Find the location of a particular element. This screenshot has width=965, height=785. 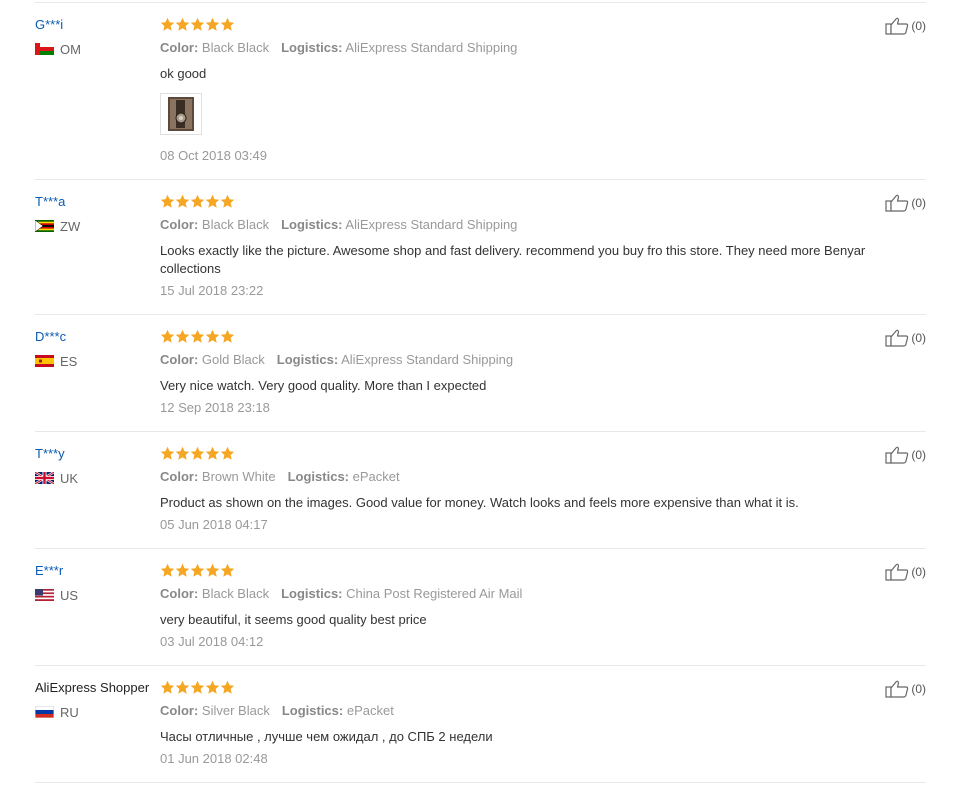

reviewer-name: G***i is located at coordinates (97, 25).